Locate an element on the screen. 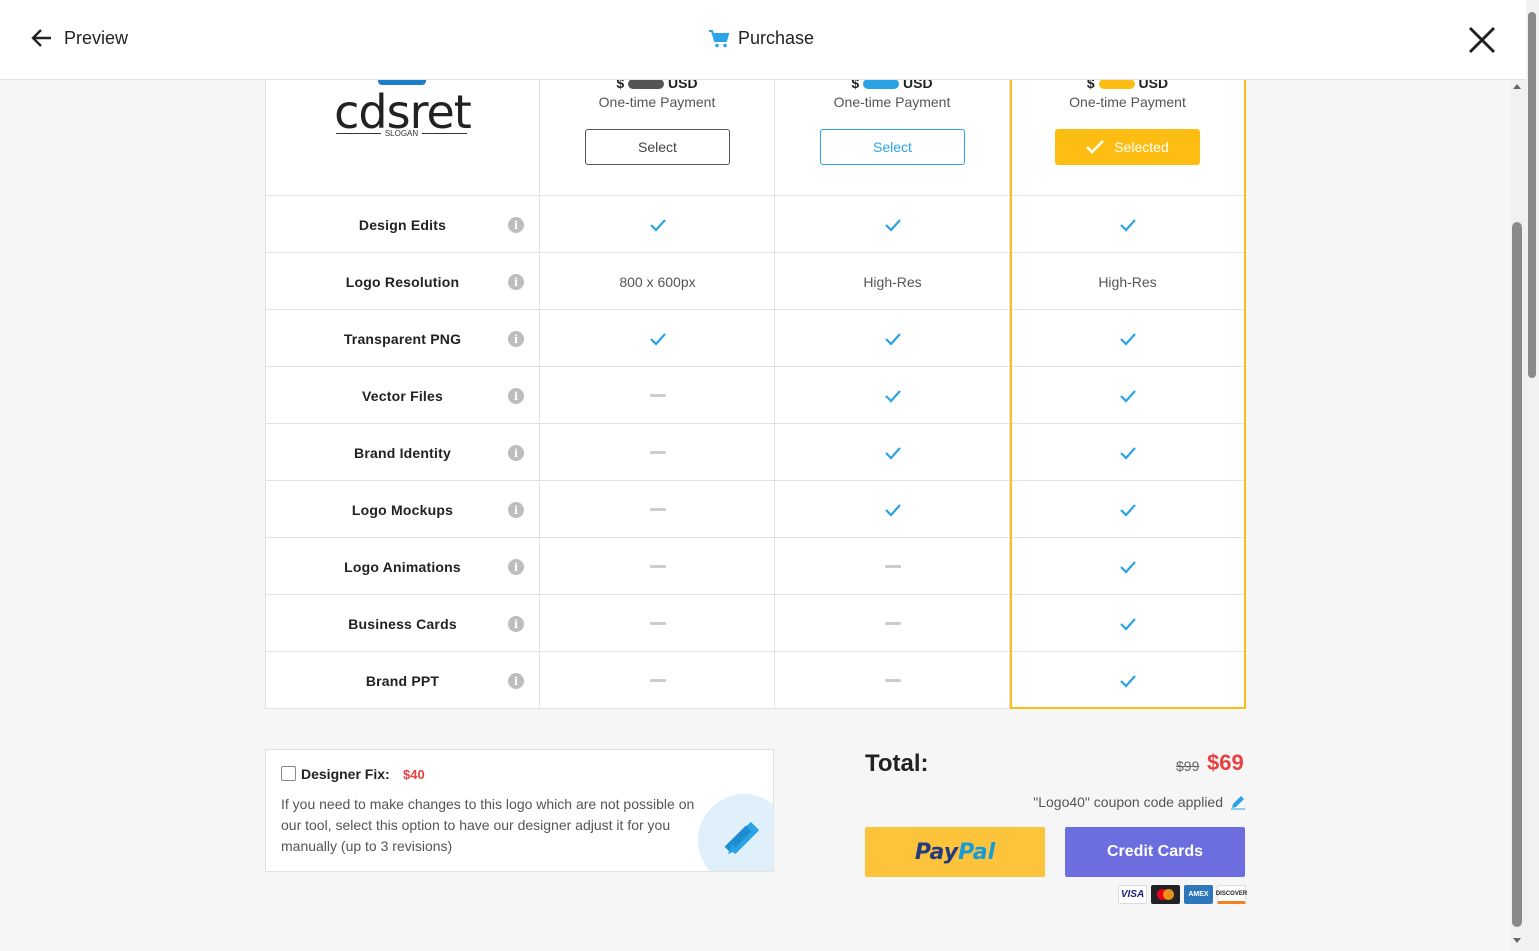 The height and width of the screenshot is (951, 1539). feature-name: Logo Animations is located at coordinates (402, 566).